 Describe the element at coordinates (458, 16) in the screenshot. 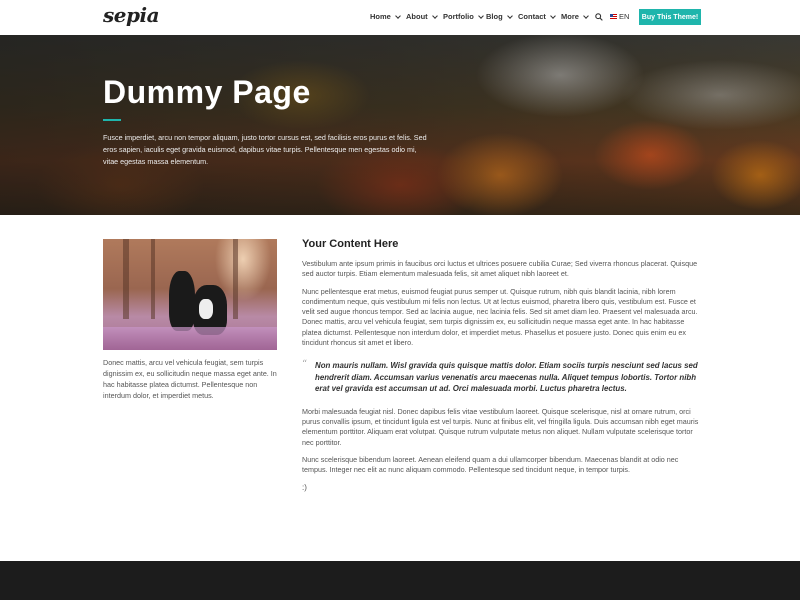

I see `nav-portfolio-label: Portfolio` at that location.